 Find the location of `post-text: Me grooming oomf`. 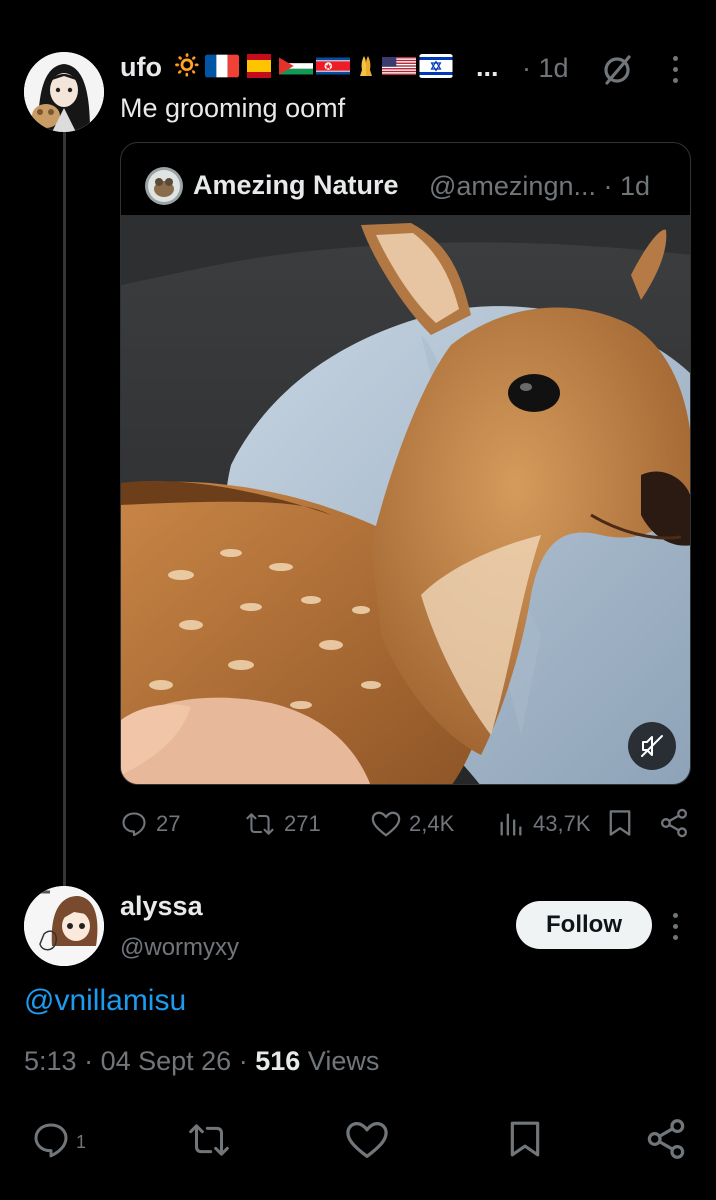

post-text: Me grooming oomf is located at coordinates (233, 108).